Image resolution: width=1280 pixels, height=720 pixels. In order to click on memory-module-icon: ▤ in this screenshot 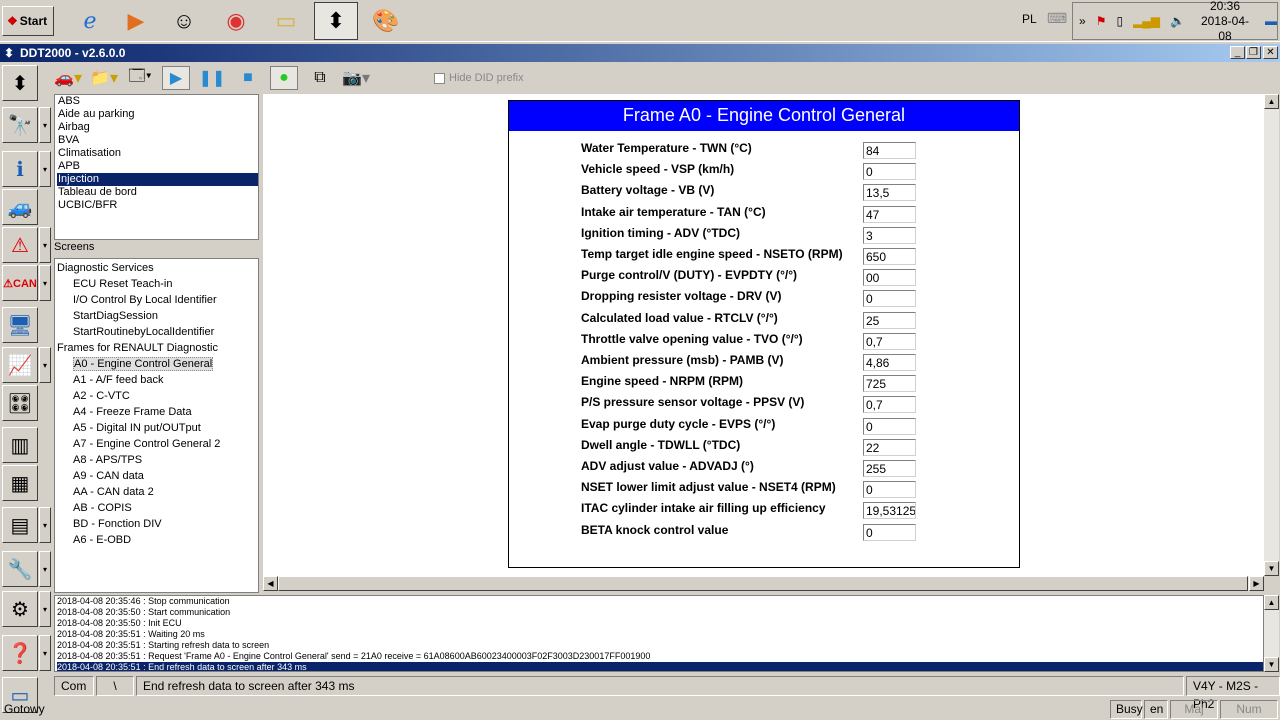, I will do `click(20, 525)`.